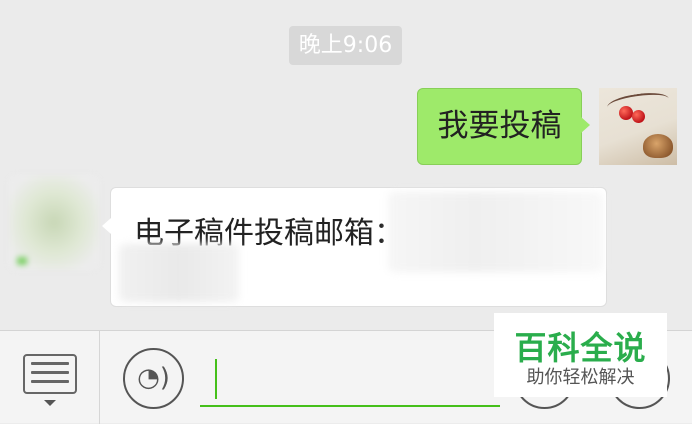 The height and width of the screenshot is (424, 692). What do you see at coordinates (179, 273) in the screenshot?
I see `redacted-text` at bounding box center [179, 273].